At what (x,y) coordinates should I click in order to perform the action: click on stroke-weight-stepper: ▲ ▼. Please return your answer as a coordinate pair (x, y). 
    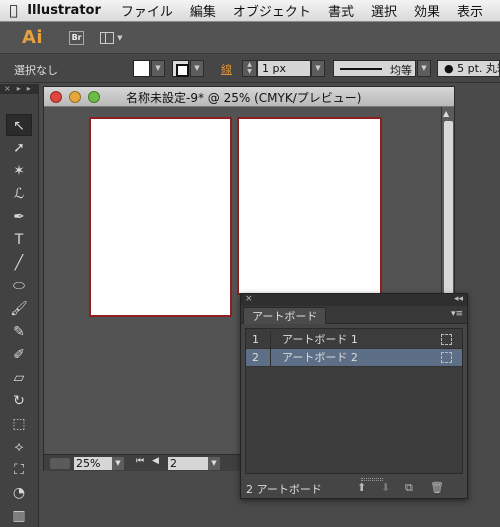
    Looking at the image, I should click on (249, 68).